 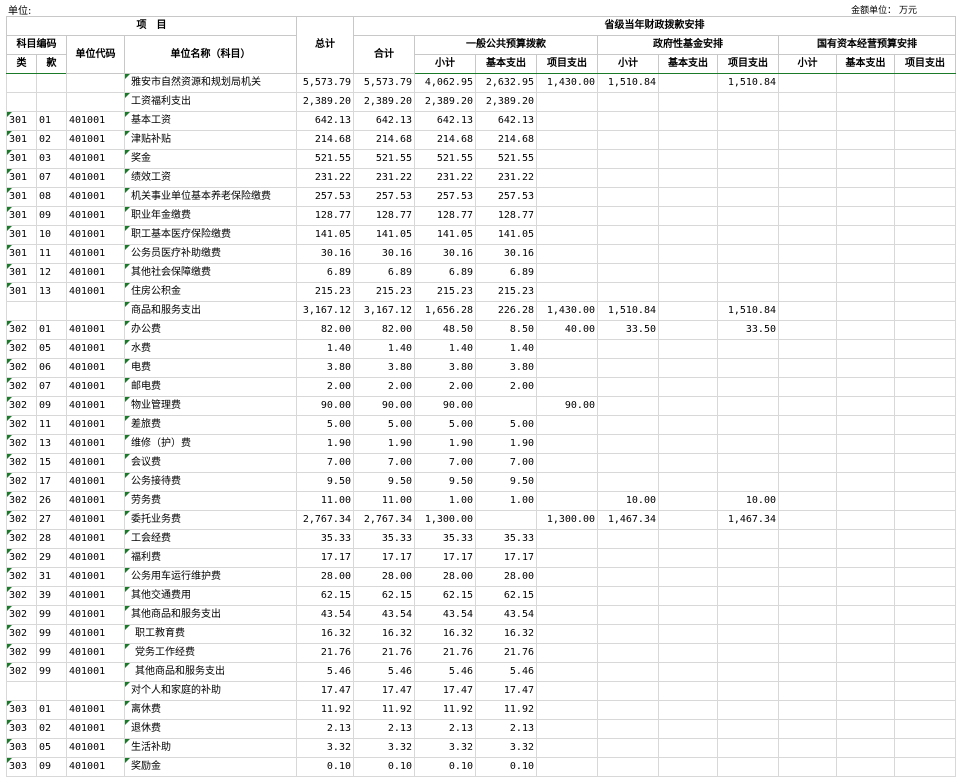 What do you see at coordinates (210, 615) in the screenshot?
I see `cell-unit-name: 其他商品和服务支出` at bounding box center [210, 615].